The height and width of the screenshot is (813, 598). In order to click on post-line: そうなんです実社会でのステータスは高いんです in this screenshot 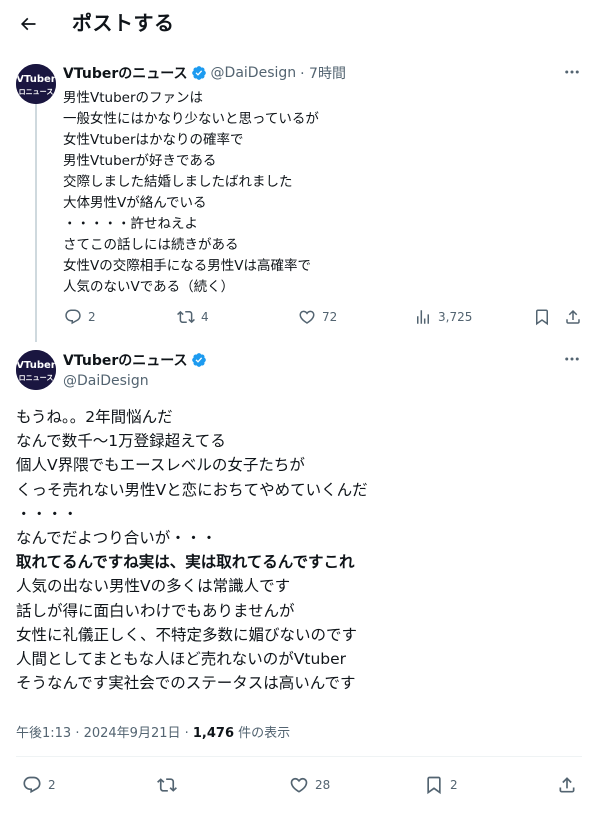, I will do `click(186, 683)`.